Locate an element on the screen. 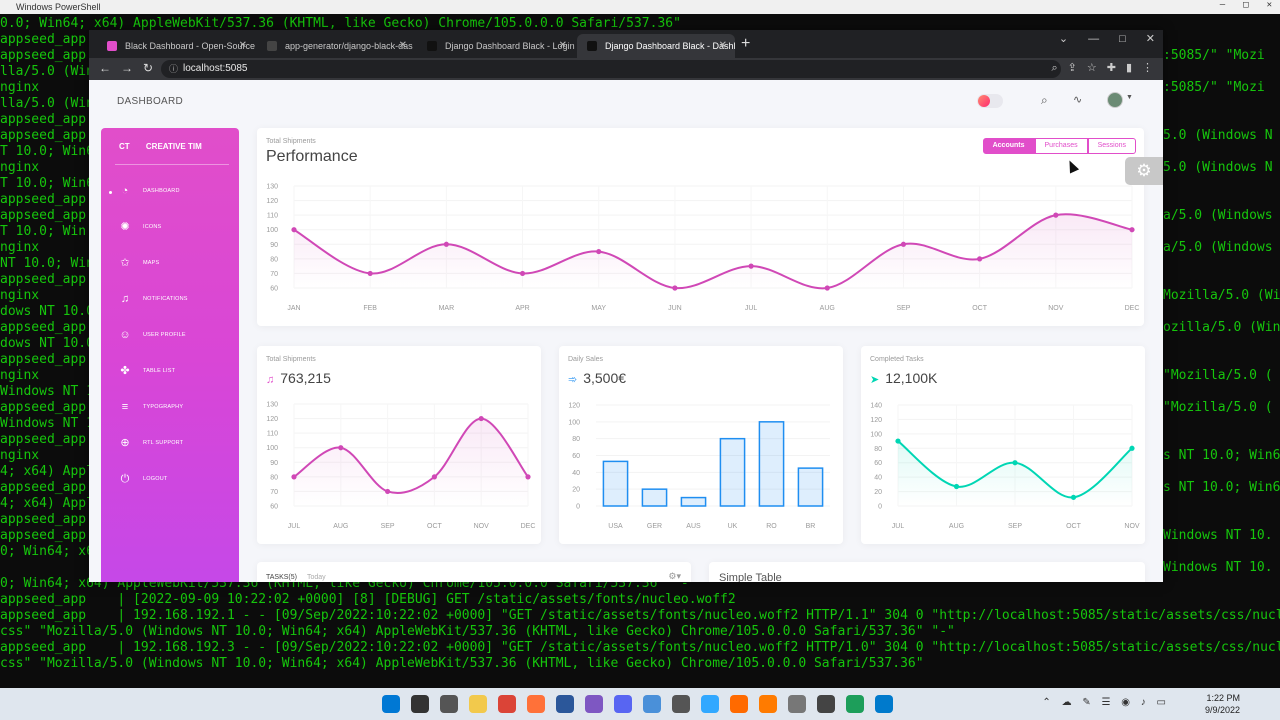  search-icon is located at coordinates (420, 704).